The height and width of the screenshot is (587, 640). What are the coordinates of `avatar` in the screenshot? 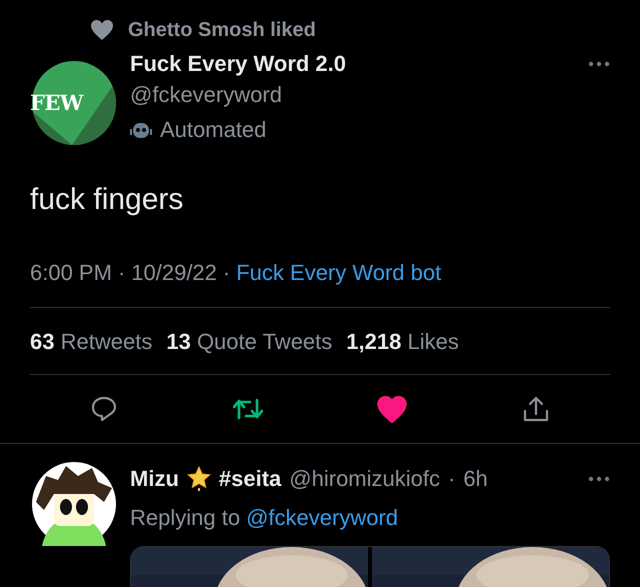 It's located at (74, 504).